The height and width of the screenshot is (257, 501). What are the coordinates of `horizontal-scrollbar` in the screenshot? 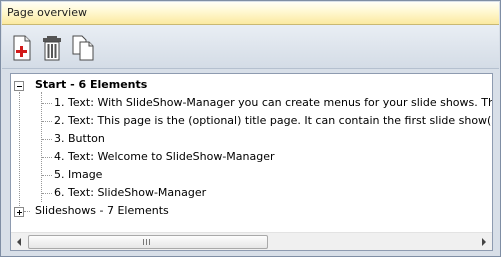 It's located at (251, 241).